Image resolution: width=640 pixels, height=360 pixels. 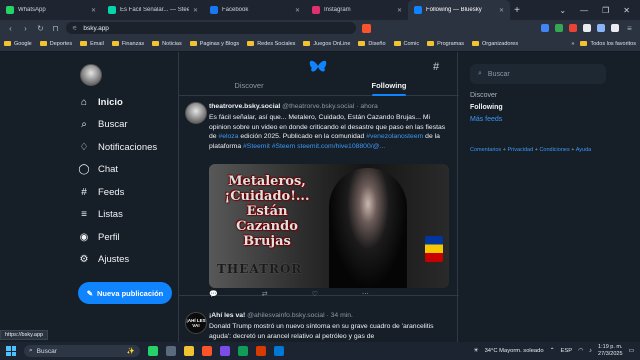 What do you see at coordinates (389, 86) in the screenshot?
I see `tab-following: Following` at bounding box center [389, 86].